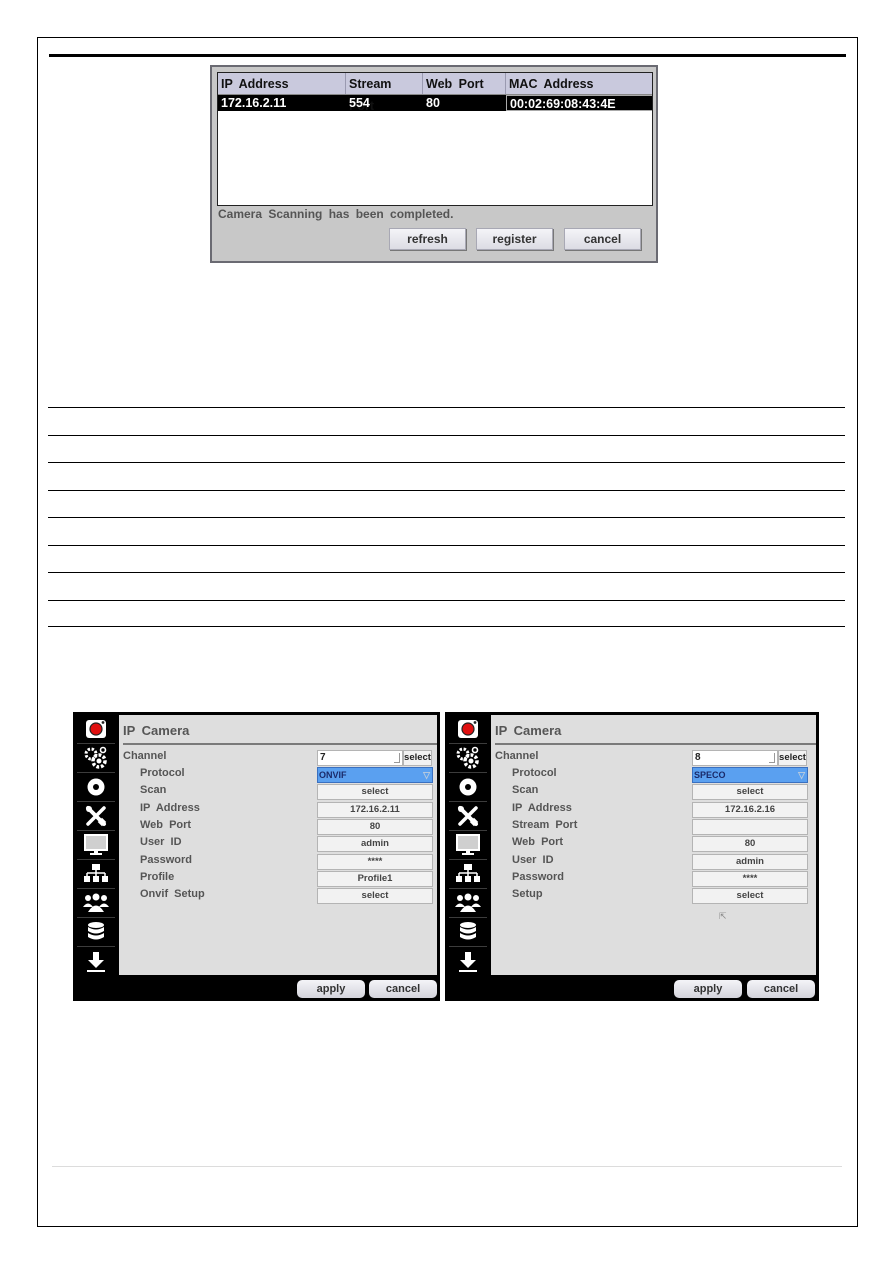 Image resolution: width=893 pixels, height=1263 pixels. I want to click on protocol-value: SPECO, so click(710, 775).